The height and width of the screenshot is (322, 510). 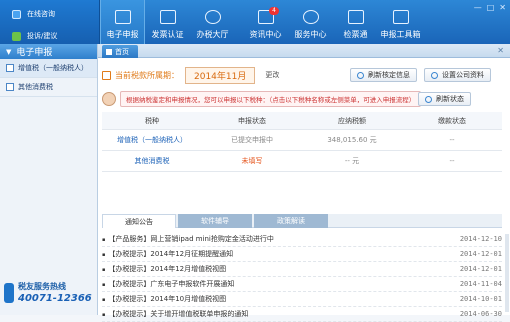 What do you see at coordinates (355, 17) in the screenshot?
I see `ticket-icon` at bounding box center [355, 17].